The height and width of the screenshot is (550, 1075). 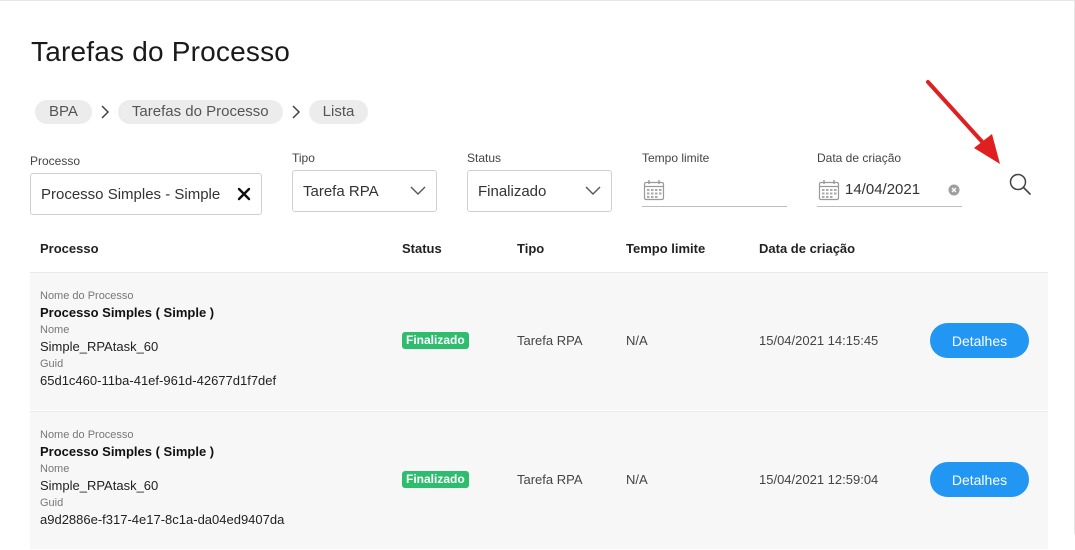 What do you see at coordinates (819, 340) in the screenshot?
I see `data-criacao-cell: 15/04/2021 14:15:45` at bounding box center [819, 340].